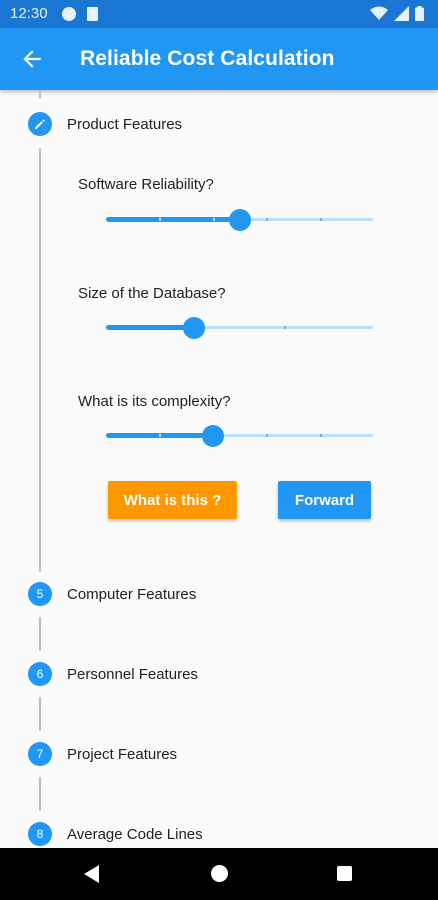  Describe the element at coordinates (219, 831) in the screenshot. I see `step-average-code-lines: 8 Average Code Lines` at that location.